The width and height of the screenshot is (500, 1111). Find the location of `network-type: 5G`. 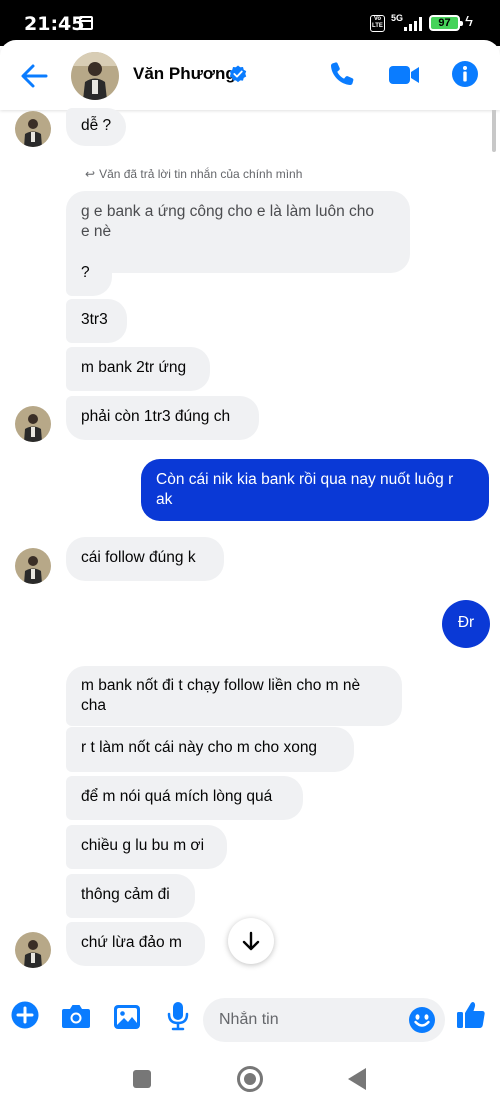

network-type: 5G is located at coordinates (397, 18).